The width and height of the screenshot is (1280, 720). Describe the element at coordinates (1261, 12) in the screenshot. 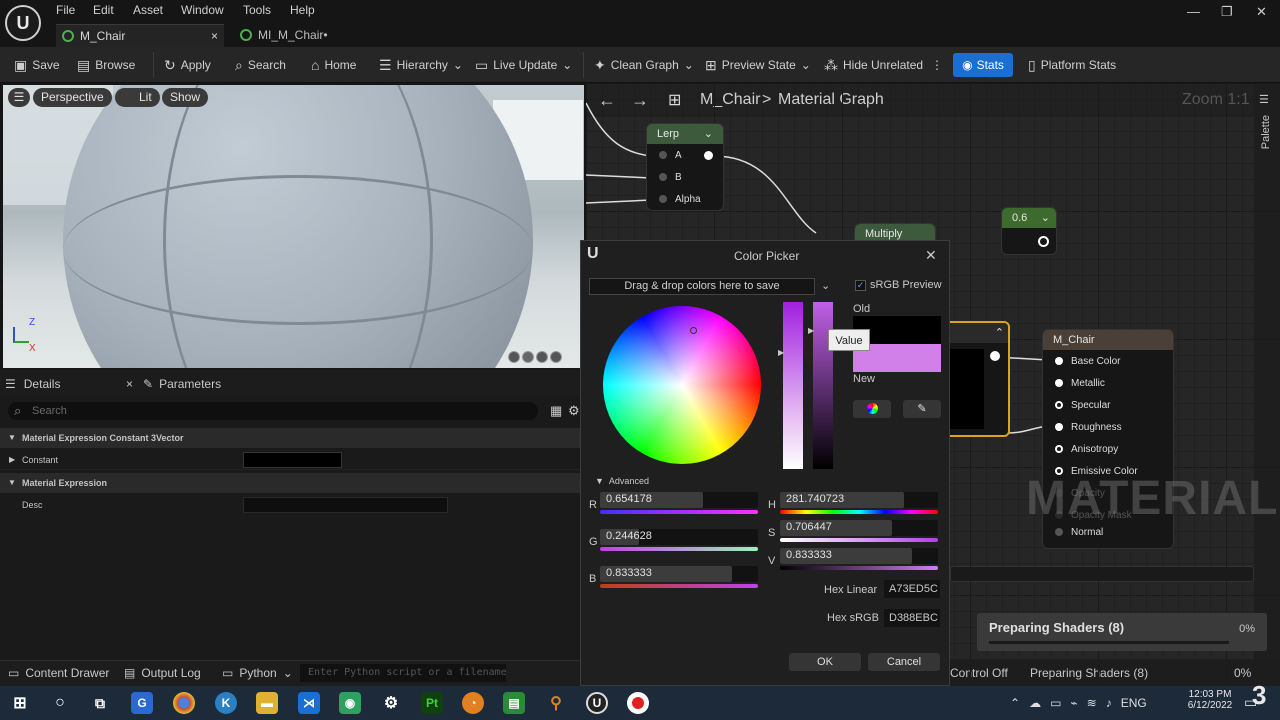

I see `close-window-icon: ✕` at that location.